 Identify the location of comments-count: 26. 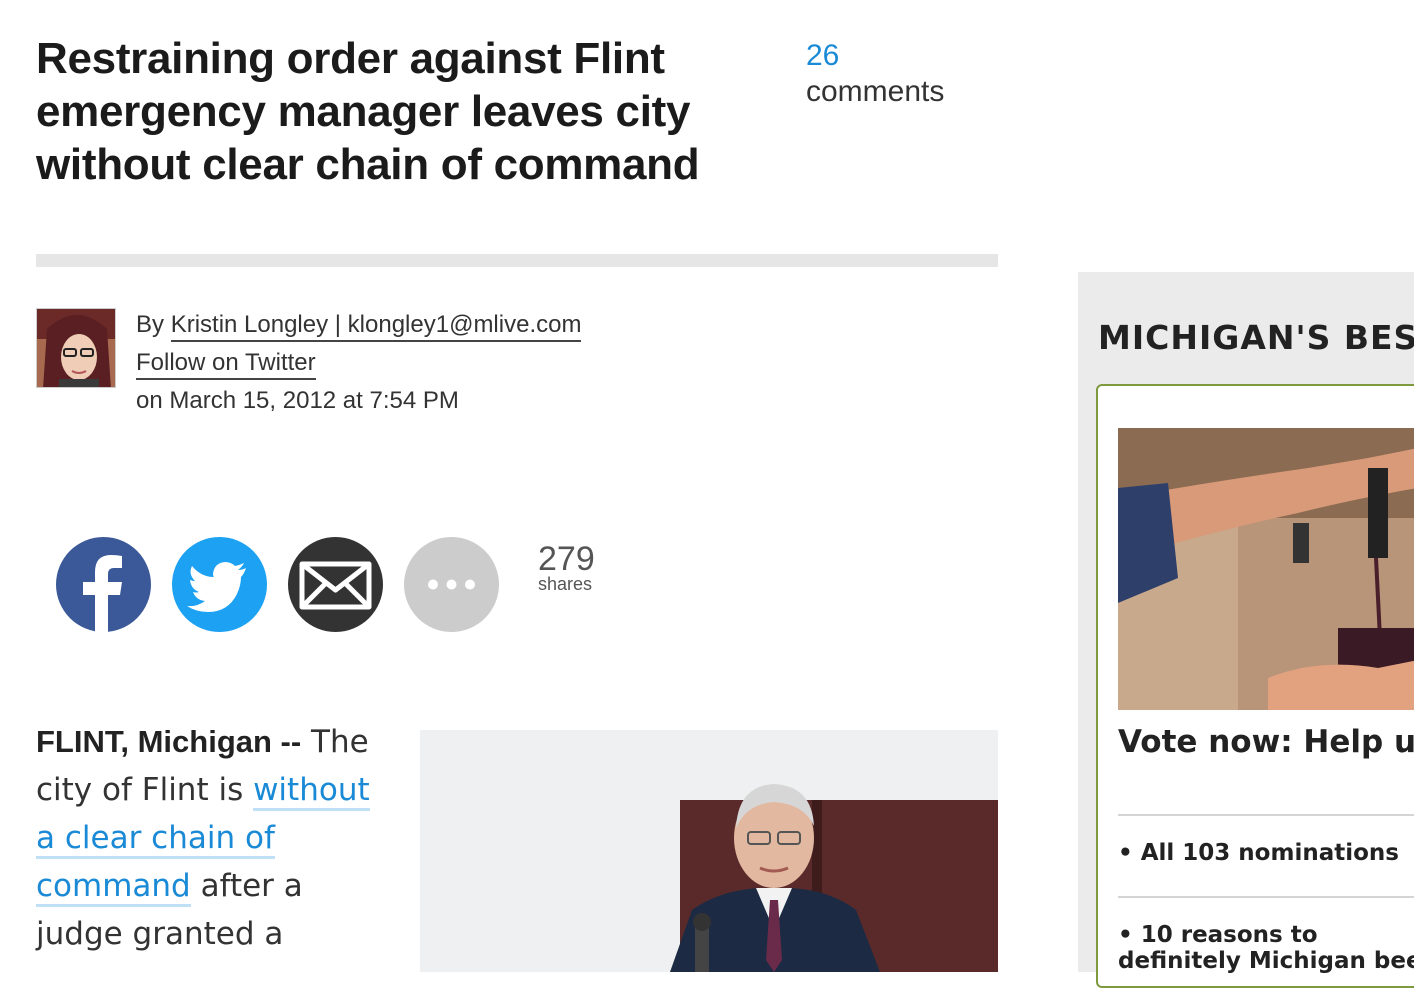
(875, 56).